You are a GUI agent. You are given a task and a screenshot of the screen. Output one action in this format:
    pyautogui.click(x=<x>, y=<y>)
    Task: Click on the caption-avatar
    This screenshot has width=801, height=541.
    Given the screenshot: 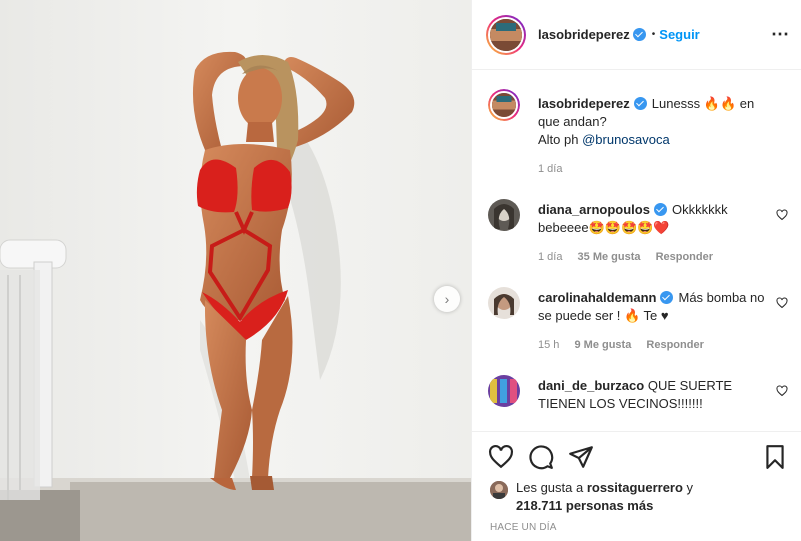 What is the action you would take?
    pyautogui.click(x=504, y=105)
    